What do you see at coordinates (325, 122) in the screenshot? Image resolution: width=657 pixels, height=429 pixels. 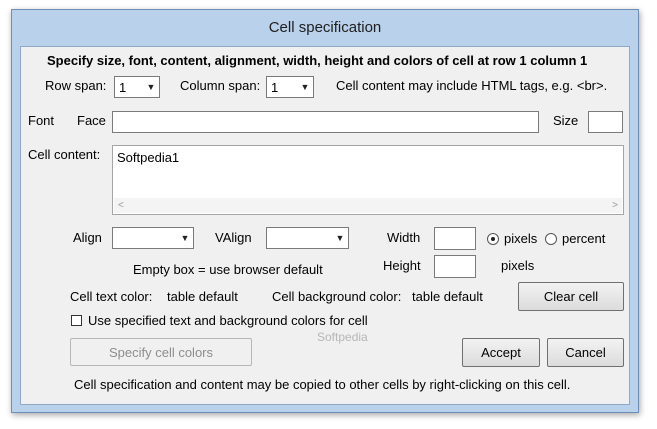 I see `font-face-input` at bounding box center [325, 122].